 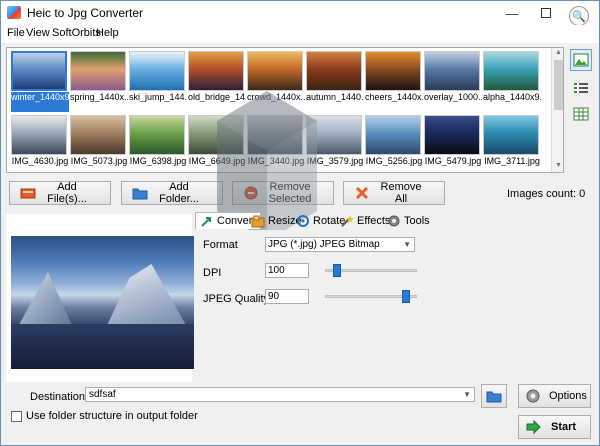 I want to click on thumbnail-view-icon, so click(x=581, y=60).